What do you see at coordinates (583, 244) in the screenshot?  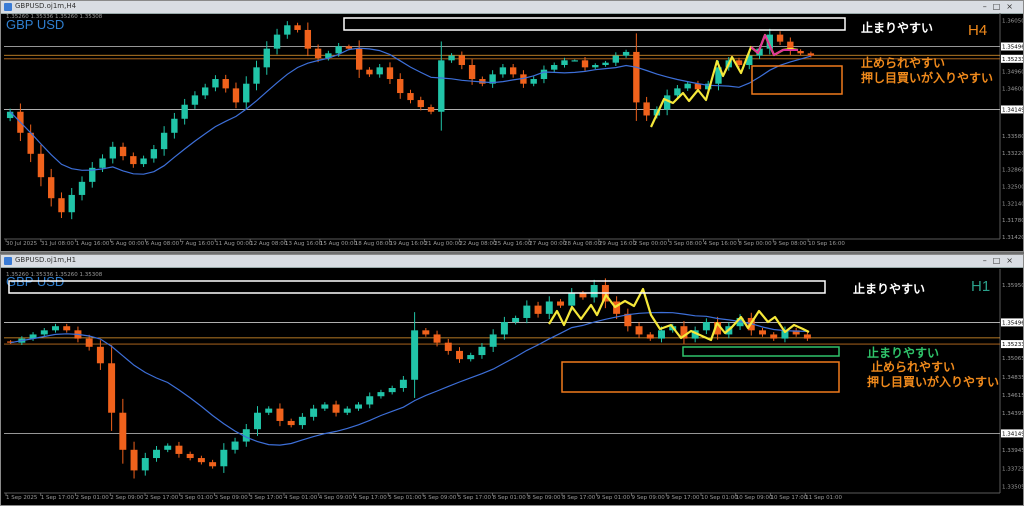 I see `time-axis-tick: 28 Aug 08:00` at bounding box center [583, 244].